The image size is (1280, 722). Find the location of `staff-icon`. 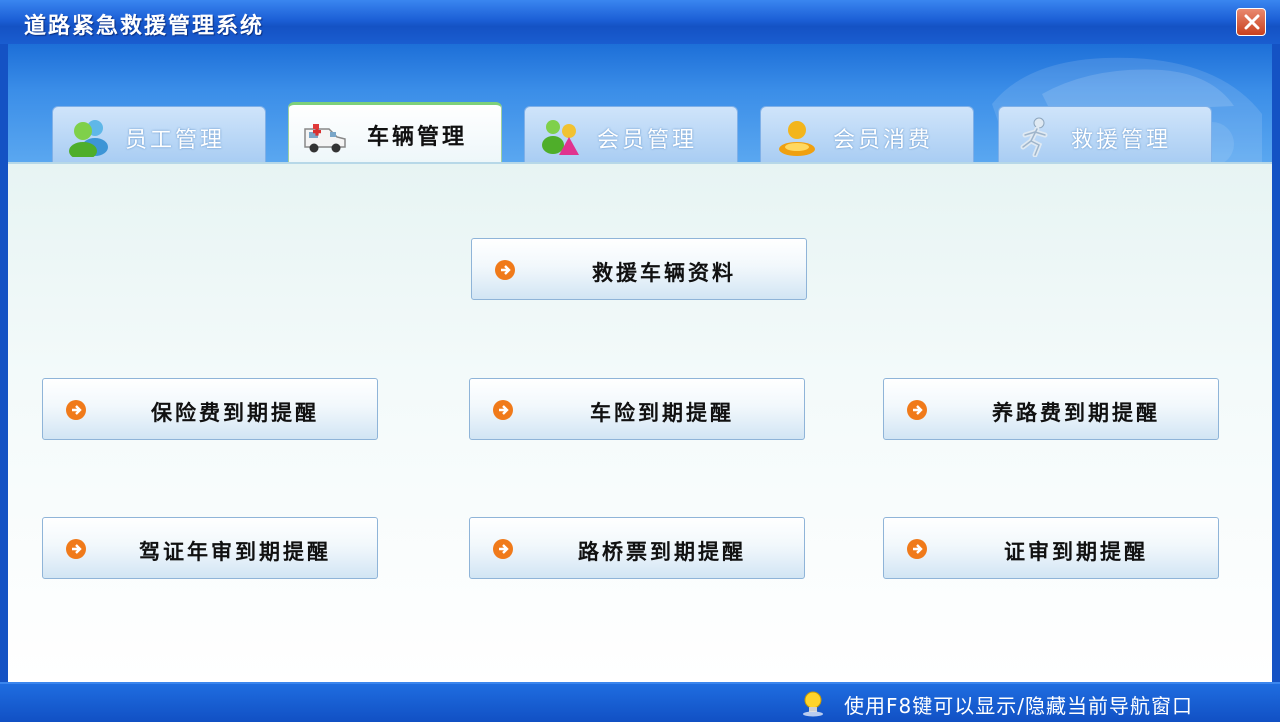

staff-icon is located at coordinates (88, 138).